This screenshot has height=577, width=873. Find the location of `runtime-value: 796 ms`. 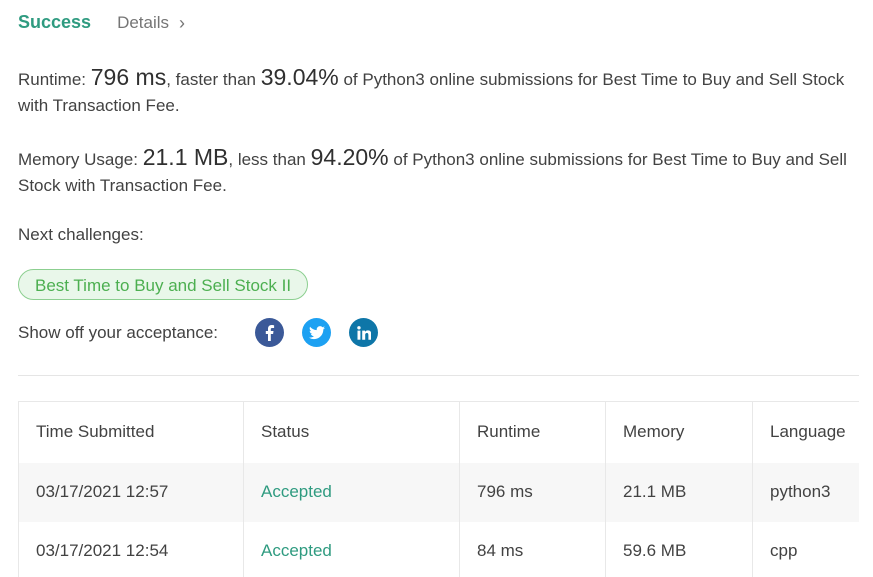

runtime-value: 796 ms is located at coordinates (128, 77).